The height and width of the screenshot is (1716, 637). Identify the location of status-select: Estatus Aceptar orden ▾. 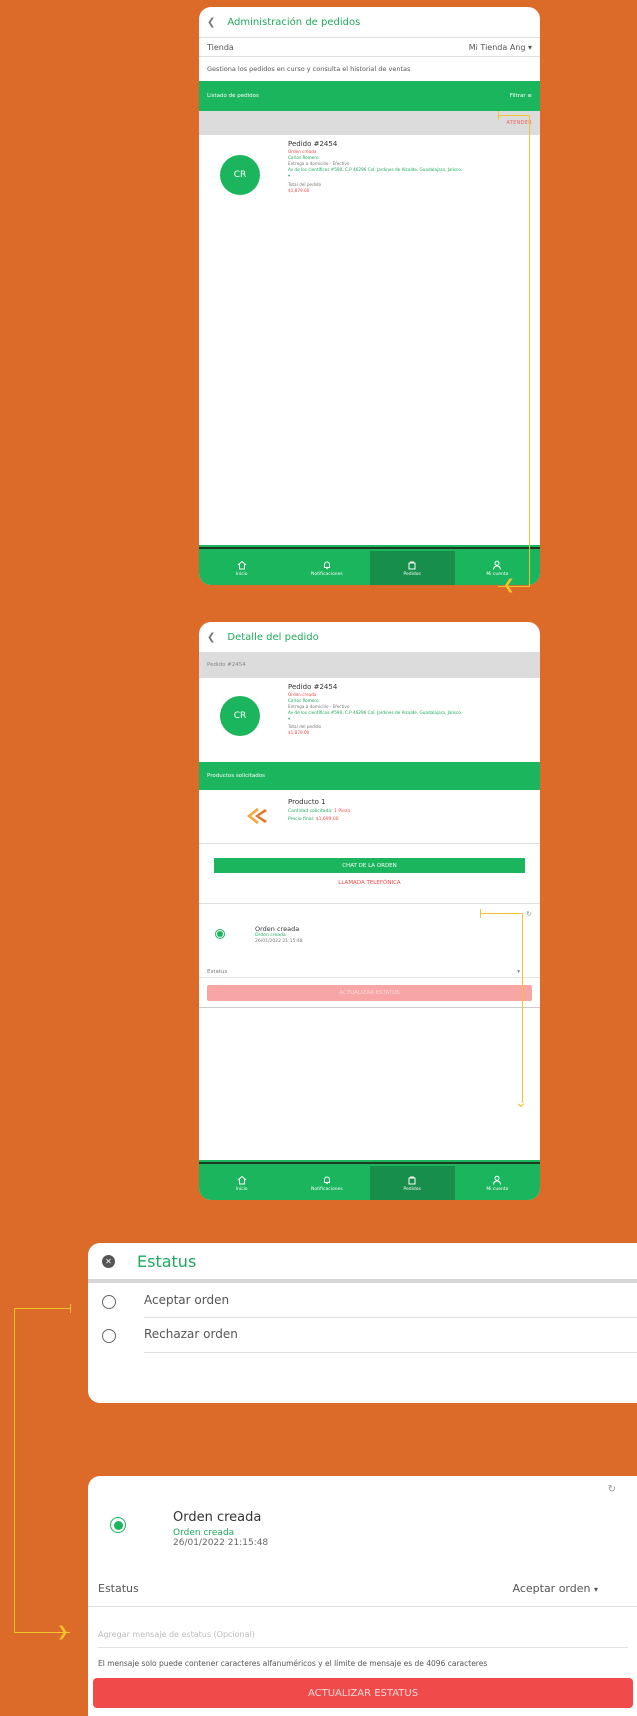
(362, 1589).